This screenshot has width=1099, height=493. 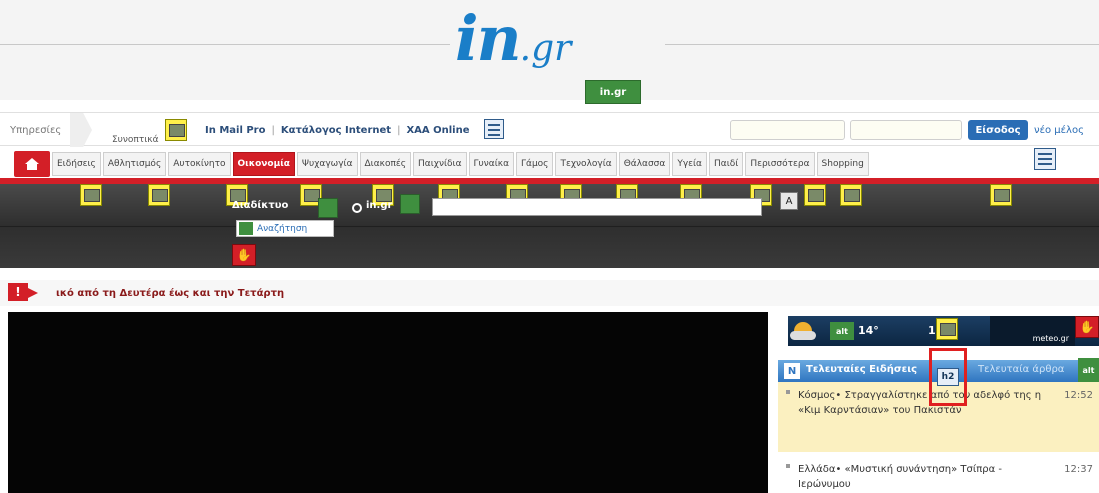 I want to click on password-input, so click(x=906, y=130).